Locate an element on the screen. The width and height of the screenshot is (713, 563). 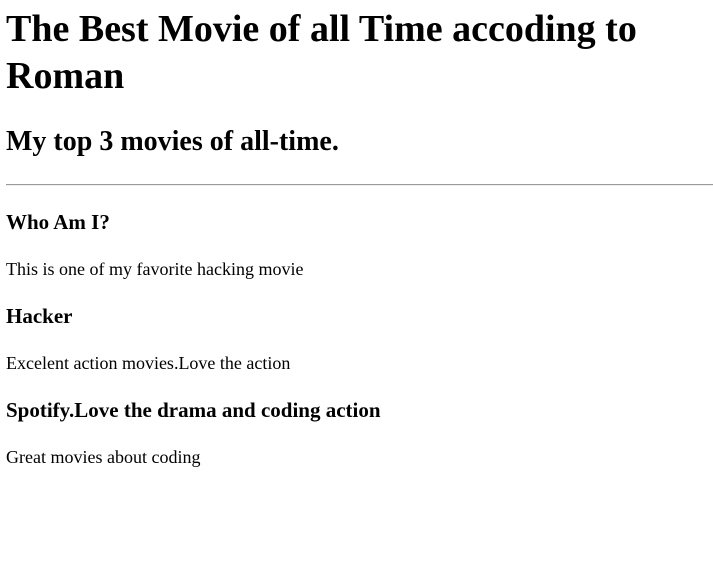
movie-description: Great movies about coding is located at coordinates (103, 457).